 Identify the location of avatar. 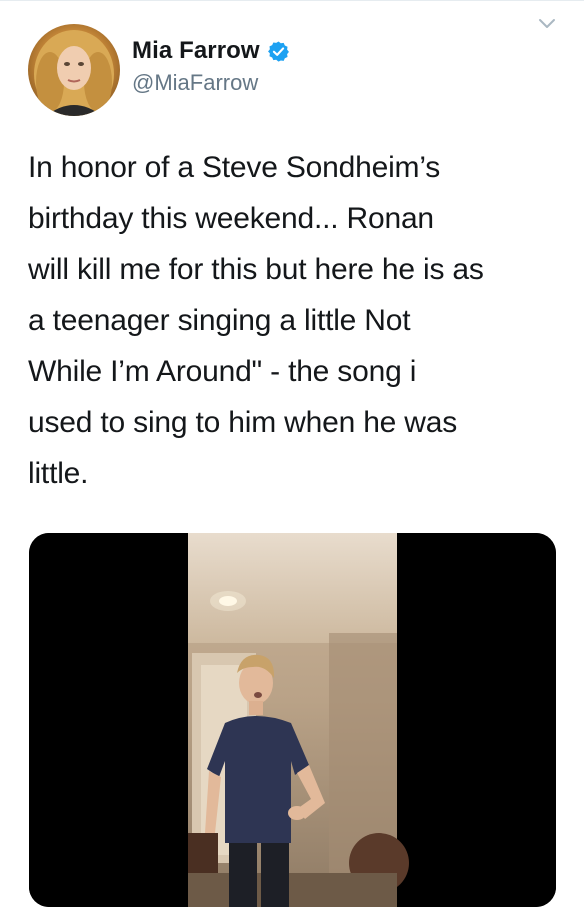
(74, 70).